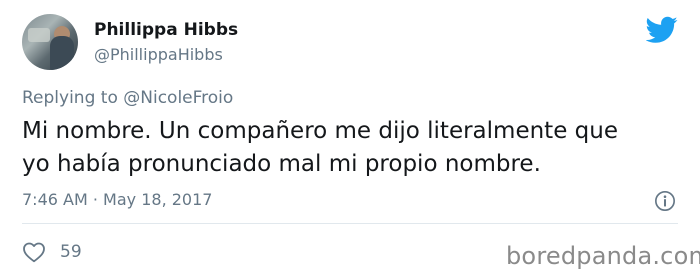  Describe the element at coordinates (71, 252) in the screenshot. I see `like-count: 59` at that location.